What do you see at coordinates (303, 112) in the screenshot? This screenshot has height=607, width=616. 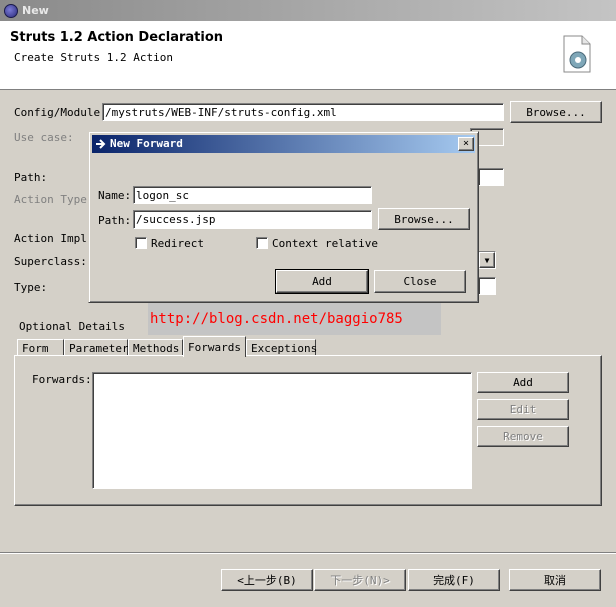 I see `config-module-input: /mystruts/WEB-INF/struts-config.xml` at bounding box center [303, 112].